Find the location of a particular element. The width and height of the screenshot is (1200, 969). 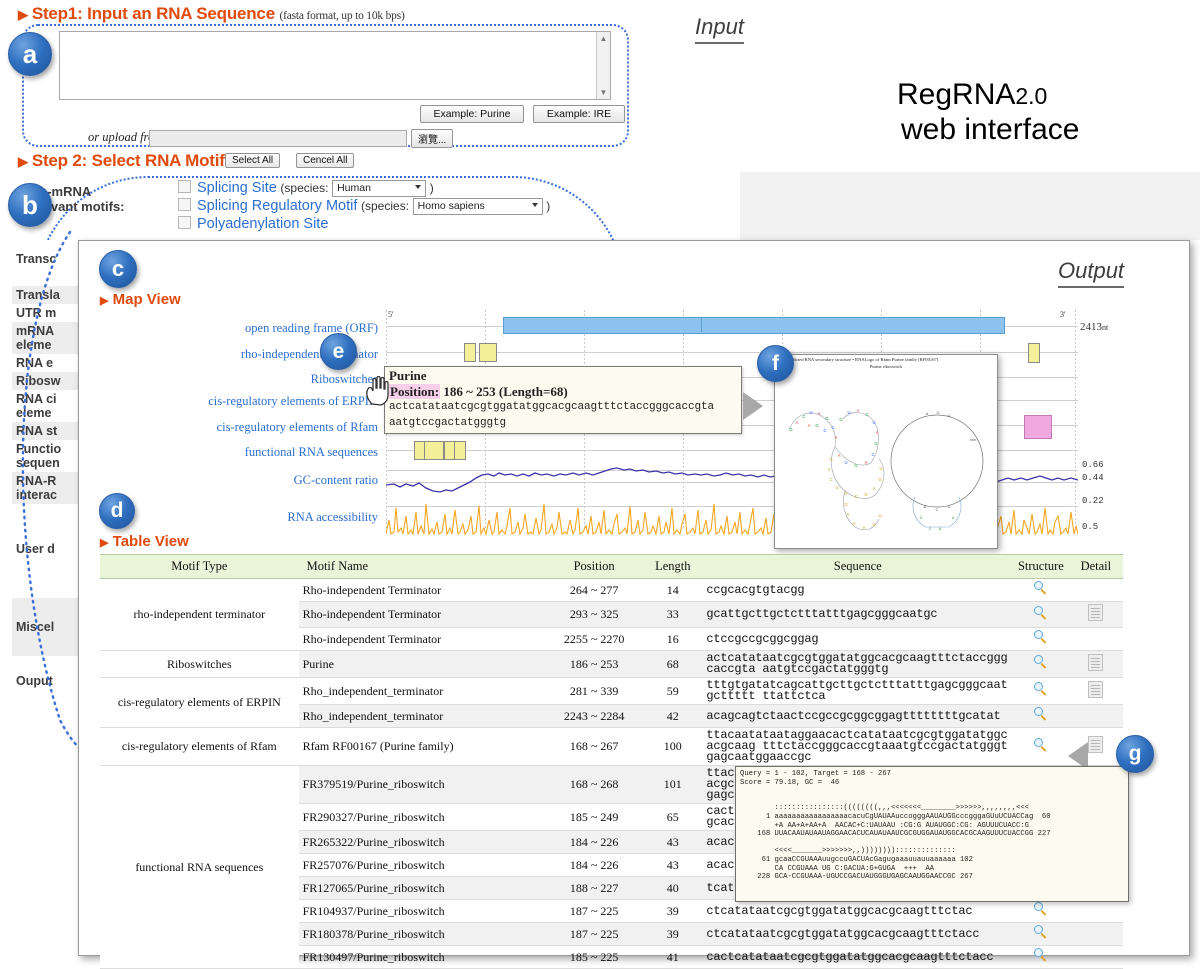

label-splicing-regulatory-motif: Splicing Regulatory Motif is located at coordinates (277, 206).